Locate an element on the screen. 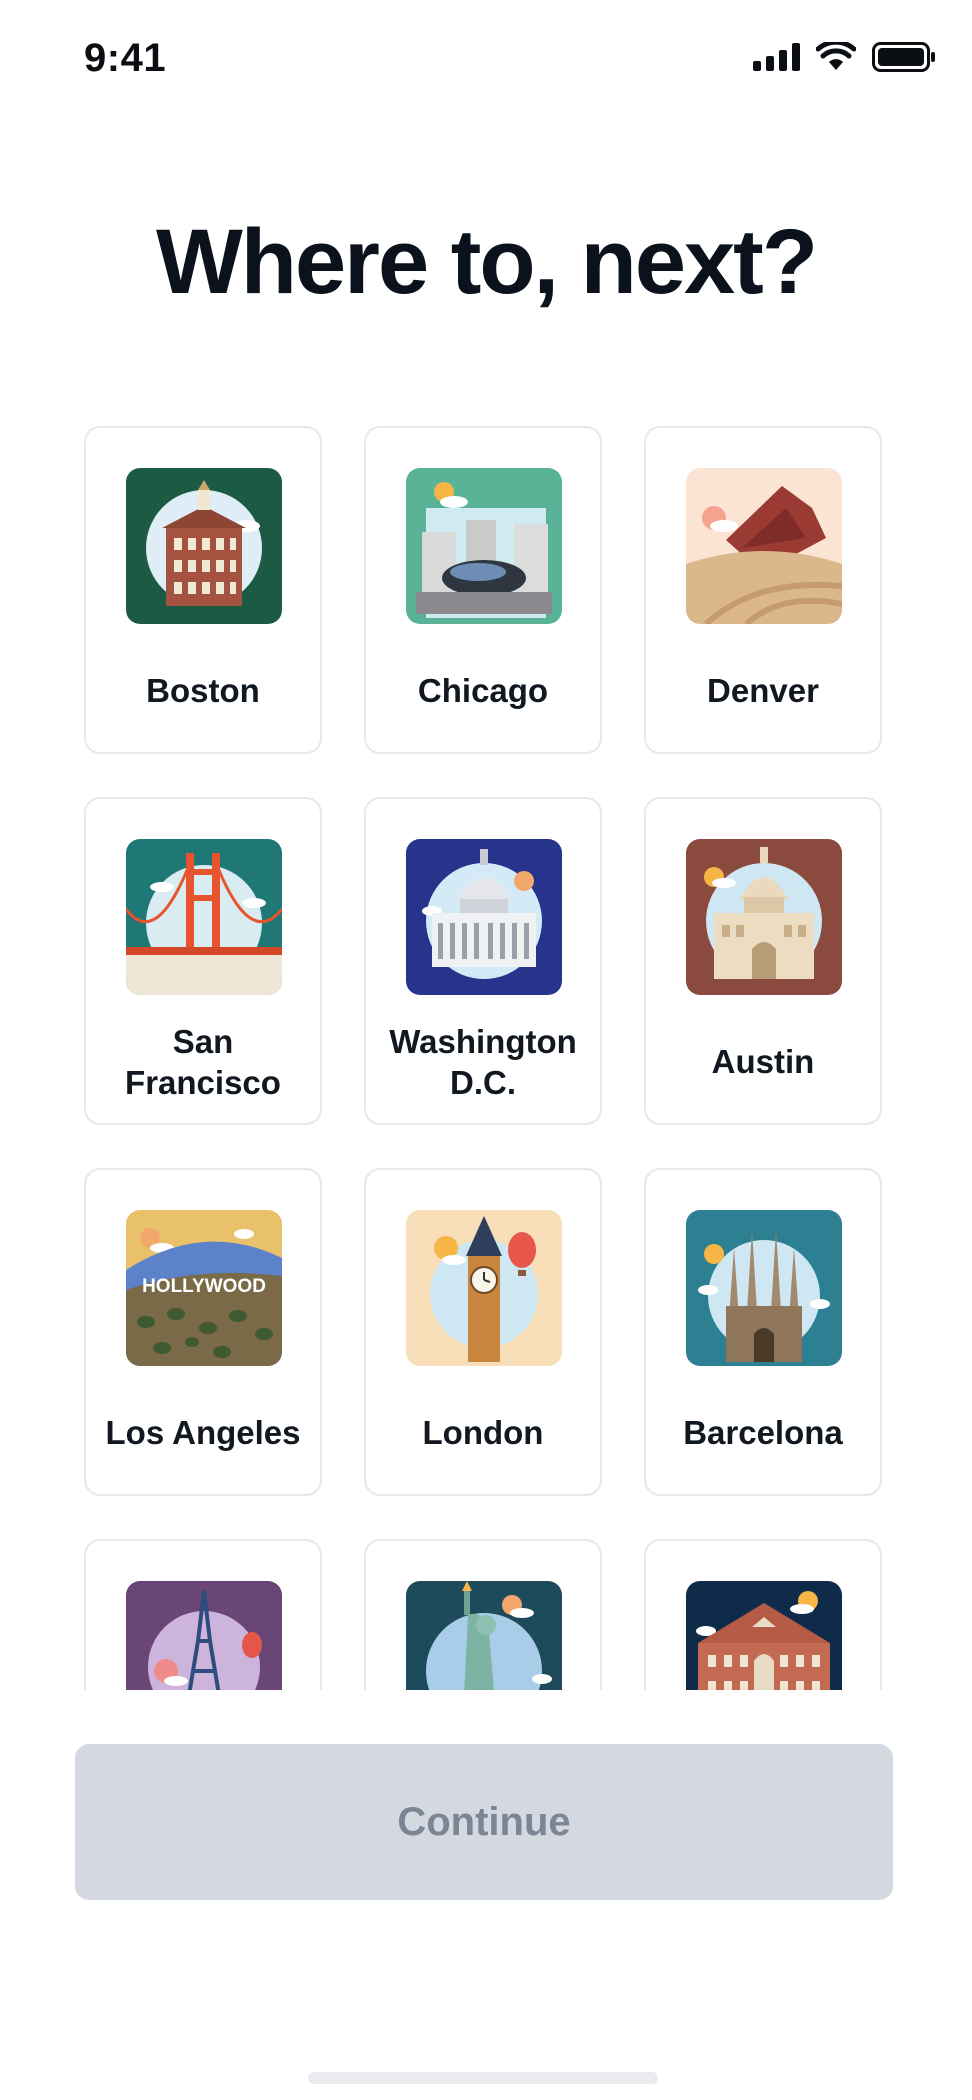  city-card-washington-dc: Washington D.C. is located at coordinates (483, 961).